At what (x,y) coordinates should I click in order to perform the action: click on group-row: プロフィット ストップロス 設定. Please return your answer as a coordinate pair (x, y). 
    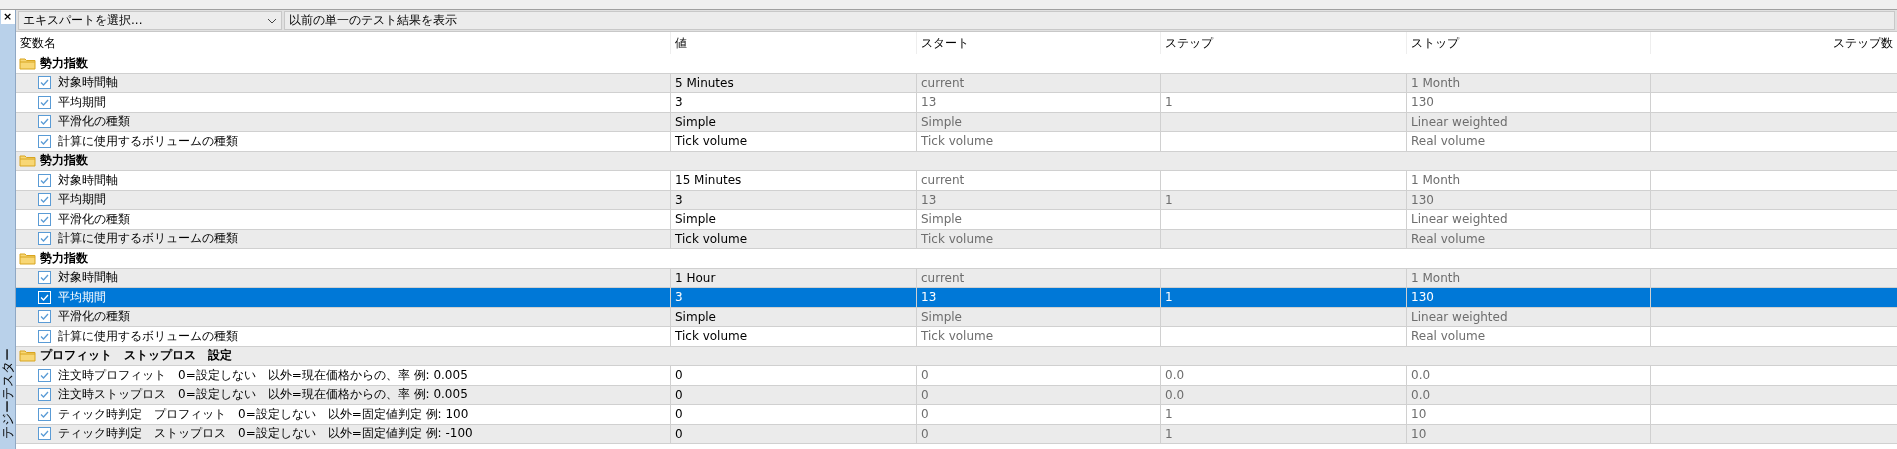
    Looking at the image, I should click on (956, 356).